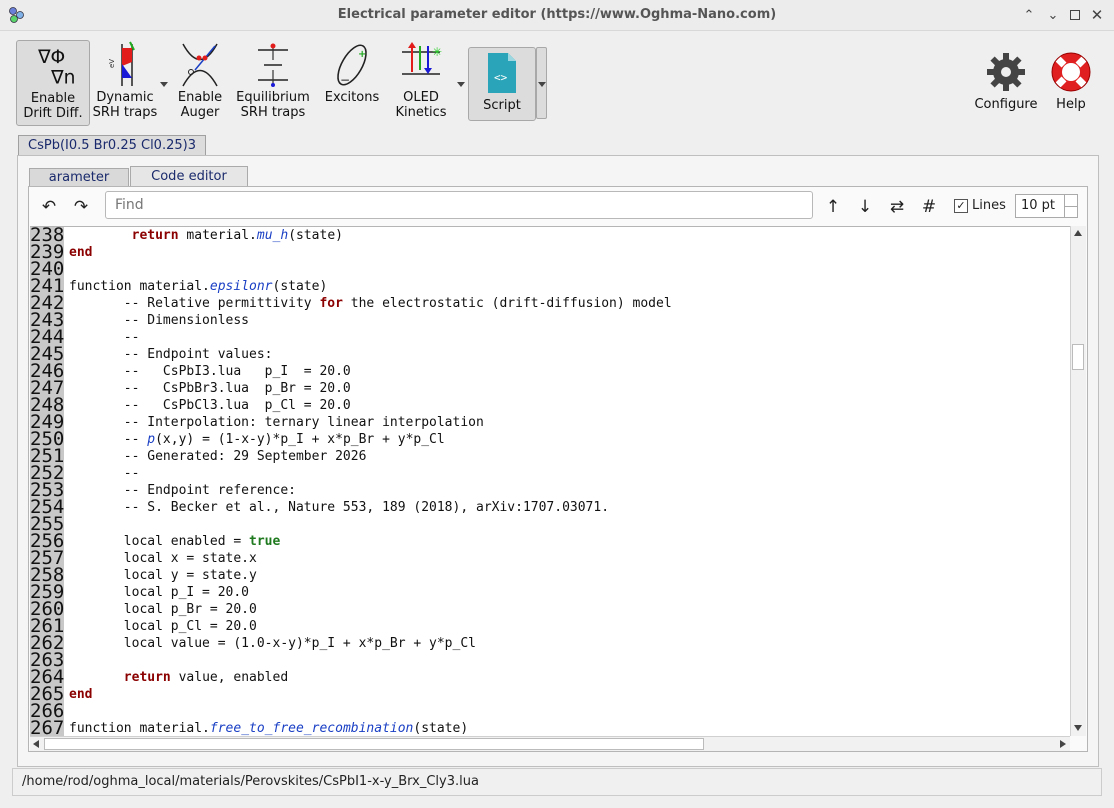 This screenshot has width=1114, height=808. What do you see at coordinates (175, 541) in the screenshot?
I see `code-line: local enabled = true` at bounding box center [175, 541].